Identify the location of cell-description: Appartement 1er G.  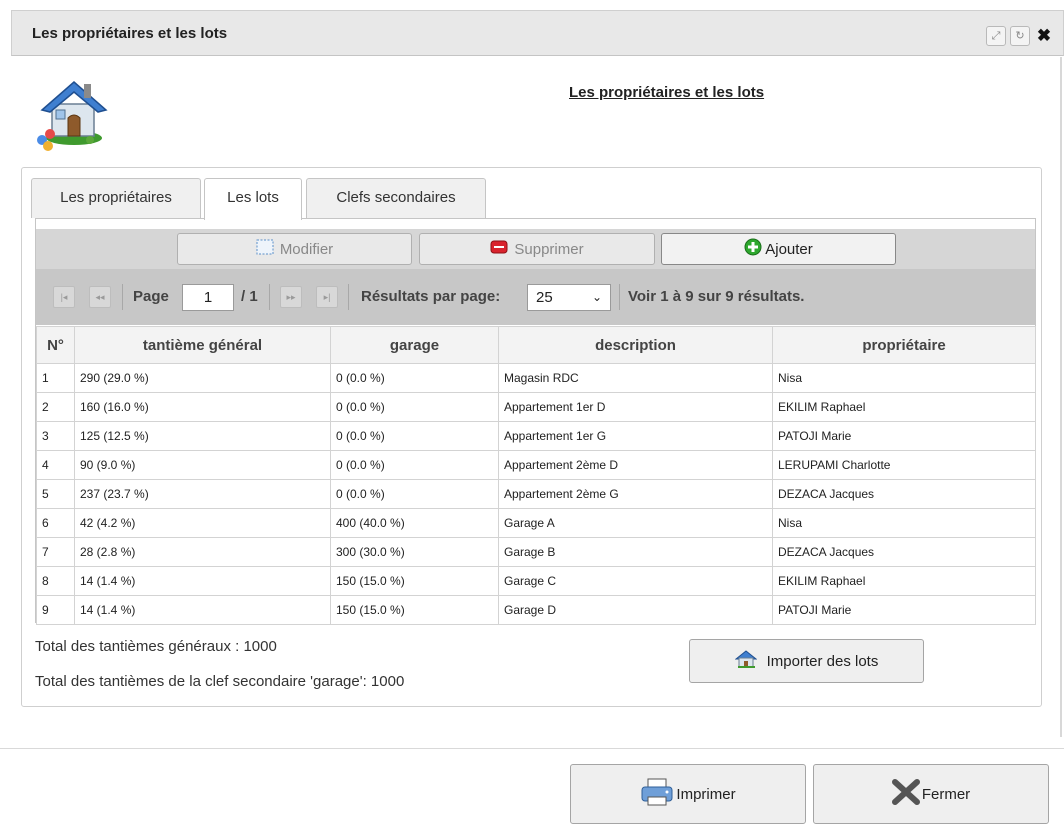
(635, 436).